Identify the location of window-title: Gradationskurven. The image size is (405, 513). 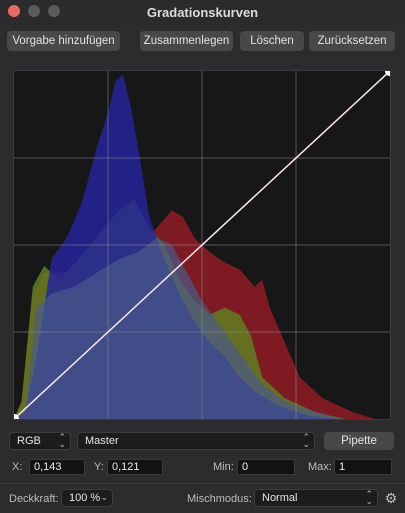
(202, 12).